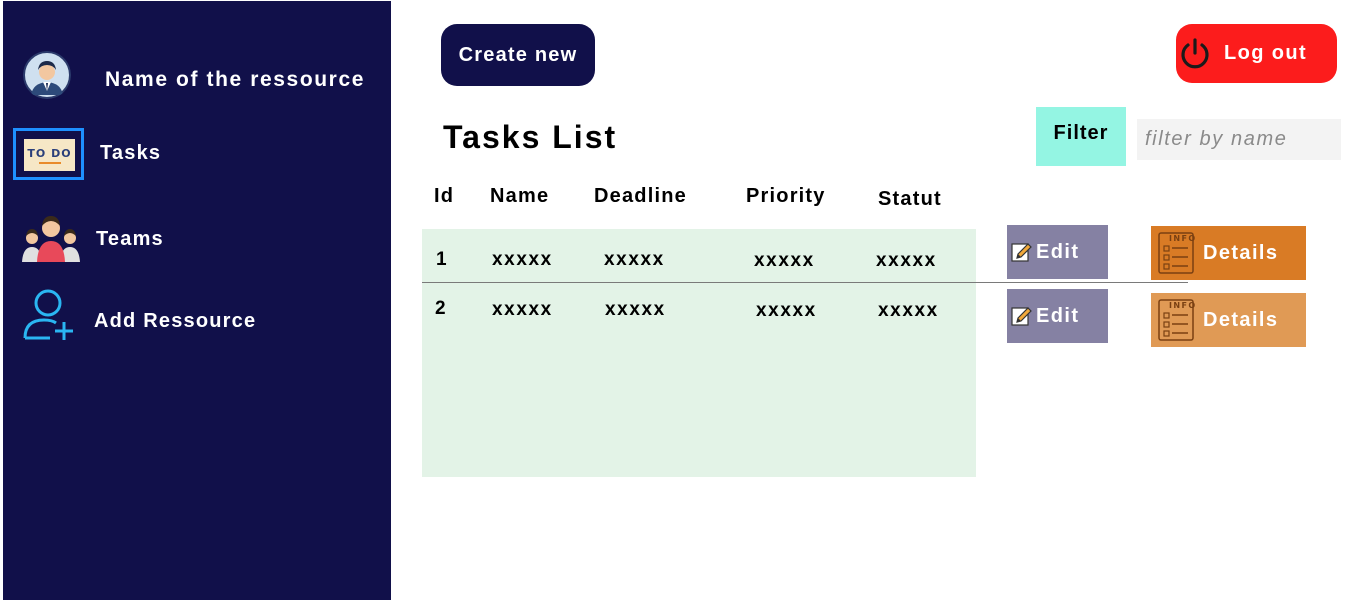 This screenshot has height=600, width=1356. Describe the element at coordinates (441, 308) in the screenshot. I see `cell-id: 2` at that location.